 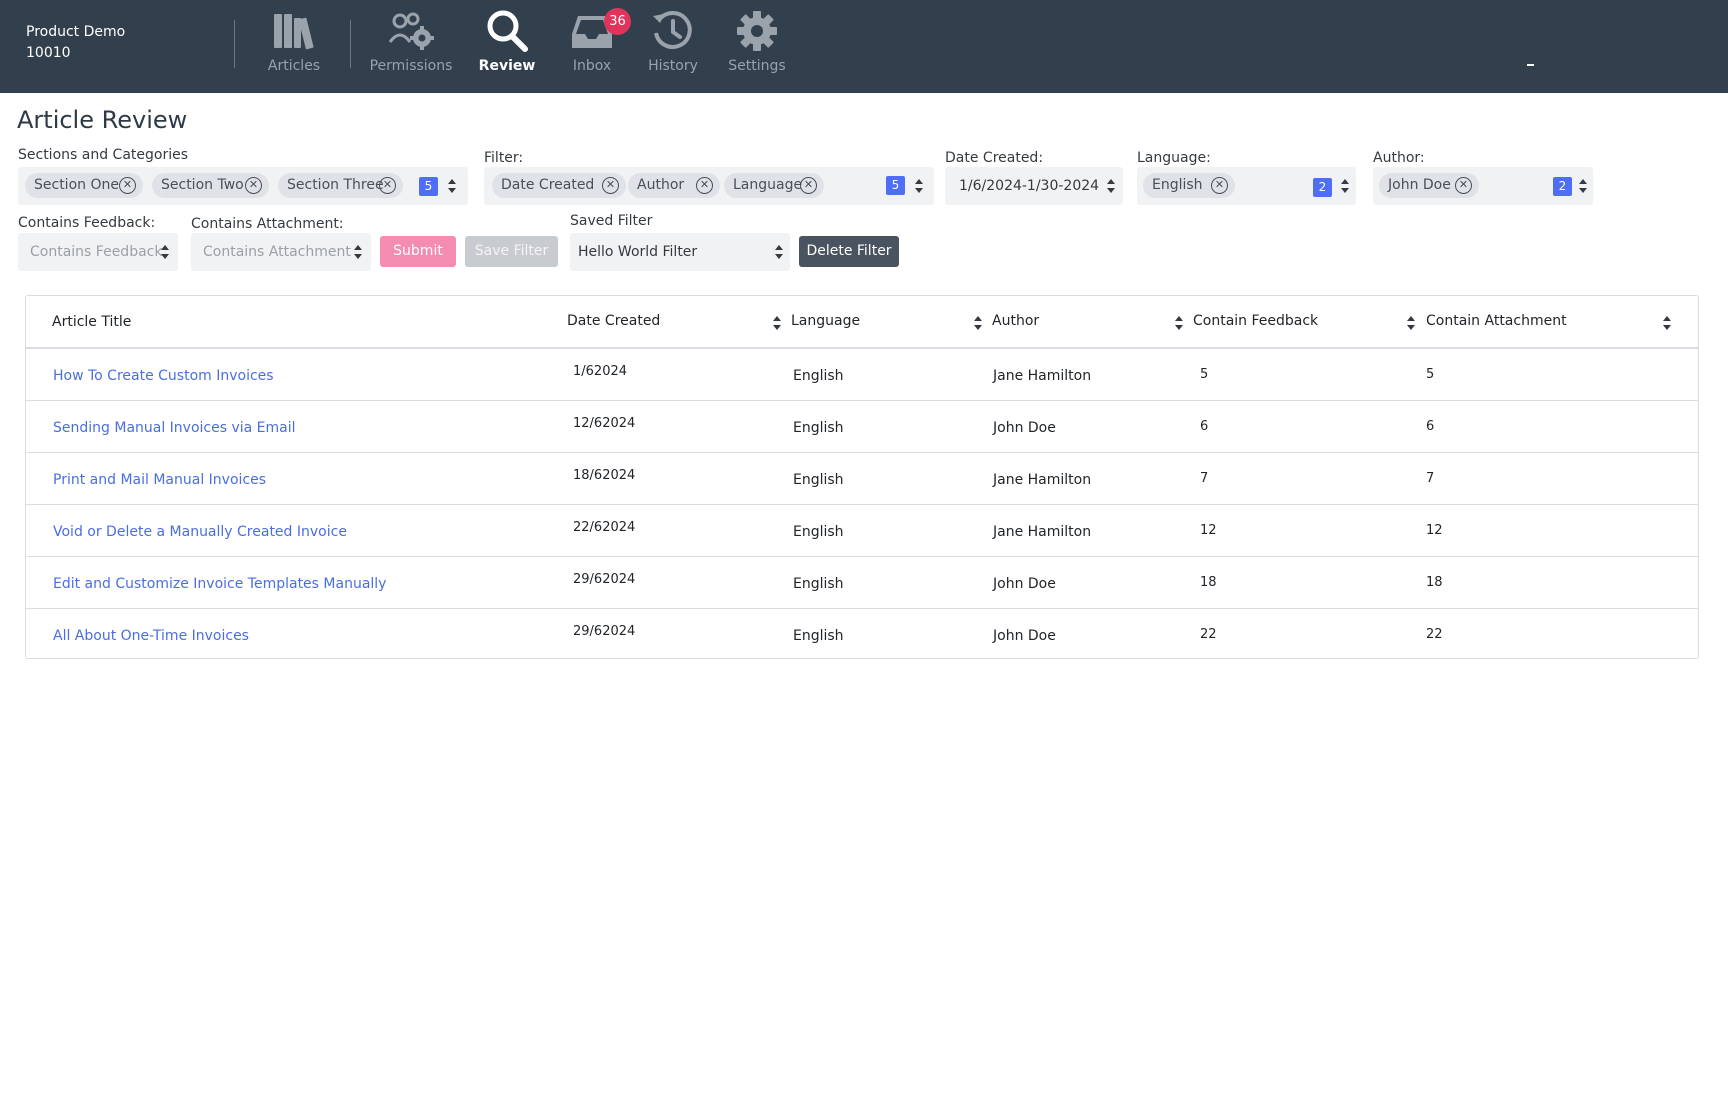 What do you see at coordinates (1174, 158) in the screenshot?
I see `language-label: Language:` at bounding box center [1174, 158].